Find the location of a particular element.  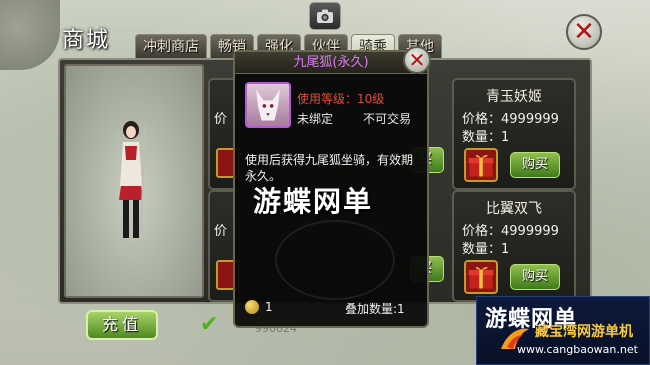

site-logo: 游蝶网单 藏宝湾网游单机 www.cangbaowan.net is located at coordinates (563, 330).